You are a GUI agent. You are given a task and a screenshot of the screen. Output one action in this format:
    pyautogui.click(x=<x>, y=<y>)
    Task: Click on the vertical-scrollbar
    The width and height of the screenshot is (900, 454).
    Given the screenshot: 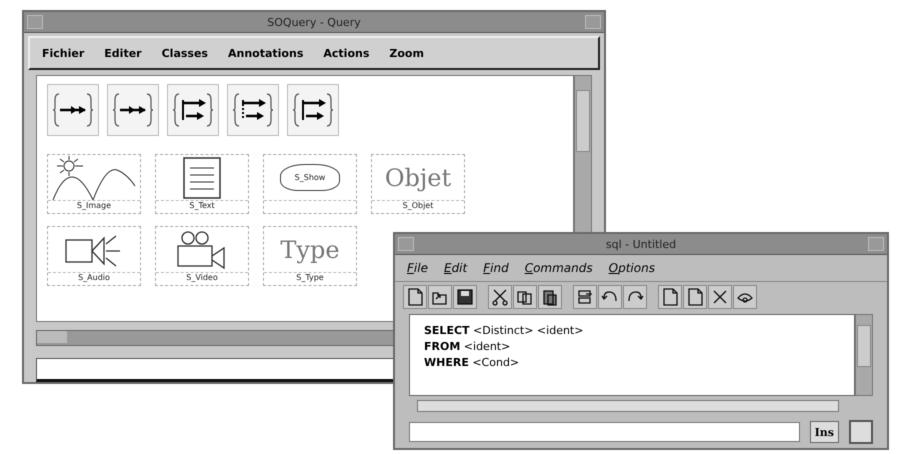 What is the action you would take?
    pyautogui.click(x=864, y=355)
    